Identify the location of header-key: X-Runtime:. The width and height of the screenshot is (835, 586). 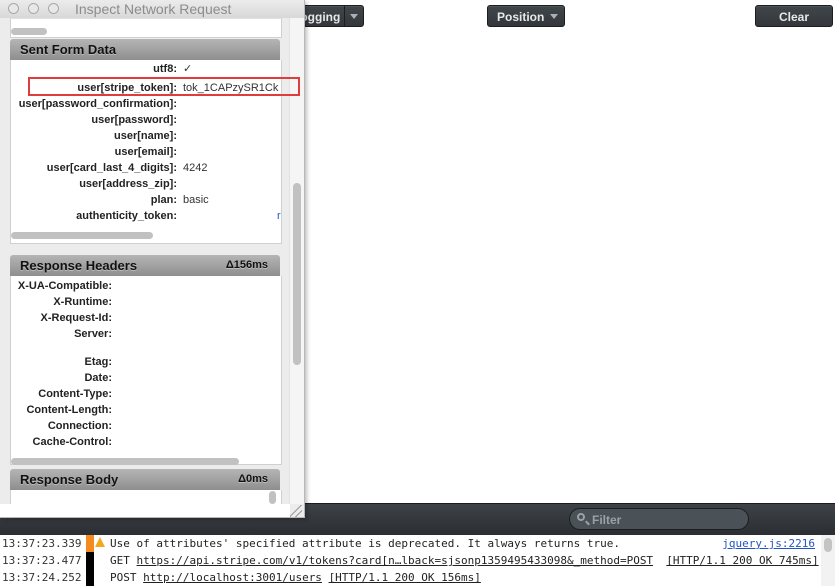
(82, 302).